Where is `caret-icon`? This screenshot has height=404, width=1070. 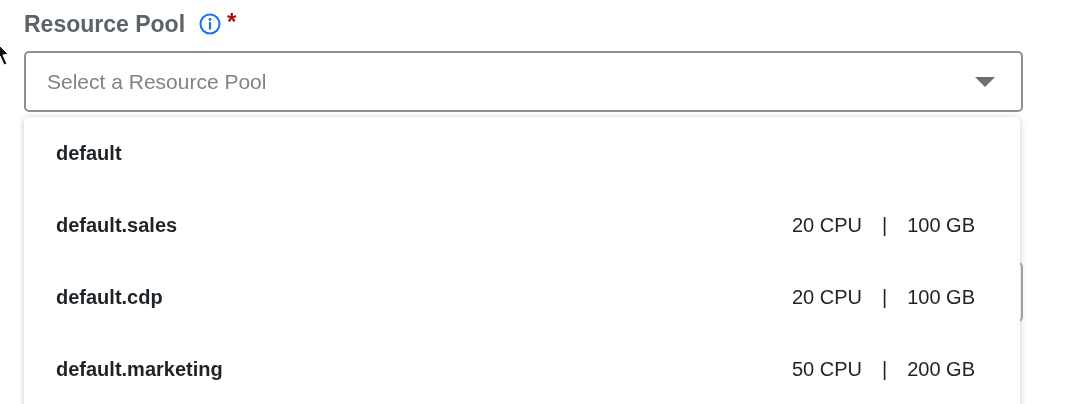 caret-icon is located at coordinates (985, 81).